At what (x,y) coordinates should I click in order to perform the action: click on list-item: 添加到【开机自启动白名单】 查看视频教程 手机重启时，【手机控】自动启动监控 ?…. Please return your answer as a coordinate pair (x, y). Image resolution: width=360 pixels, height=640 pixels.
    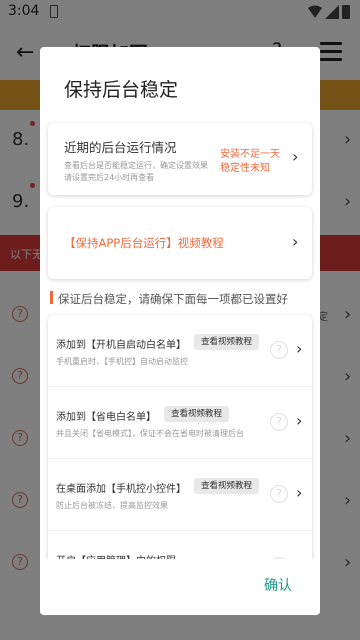
    Looking at the image, I should click on (180, 351).